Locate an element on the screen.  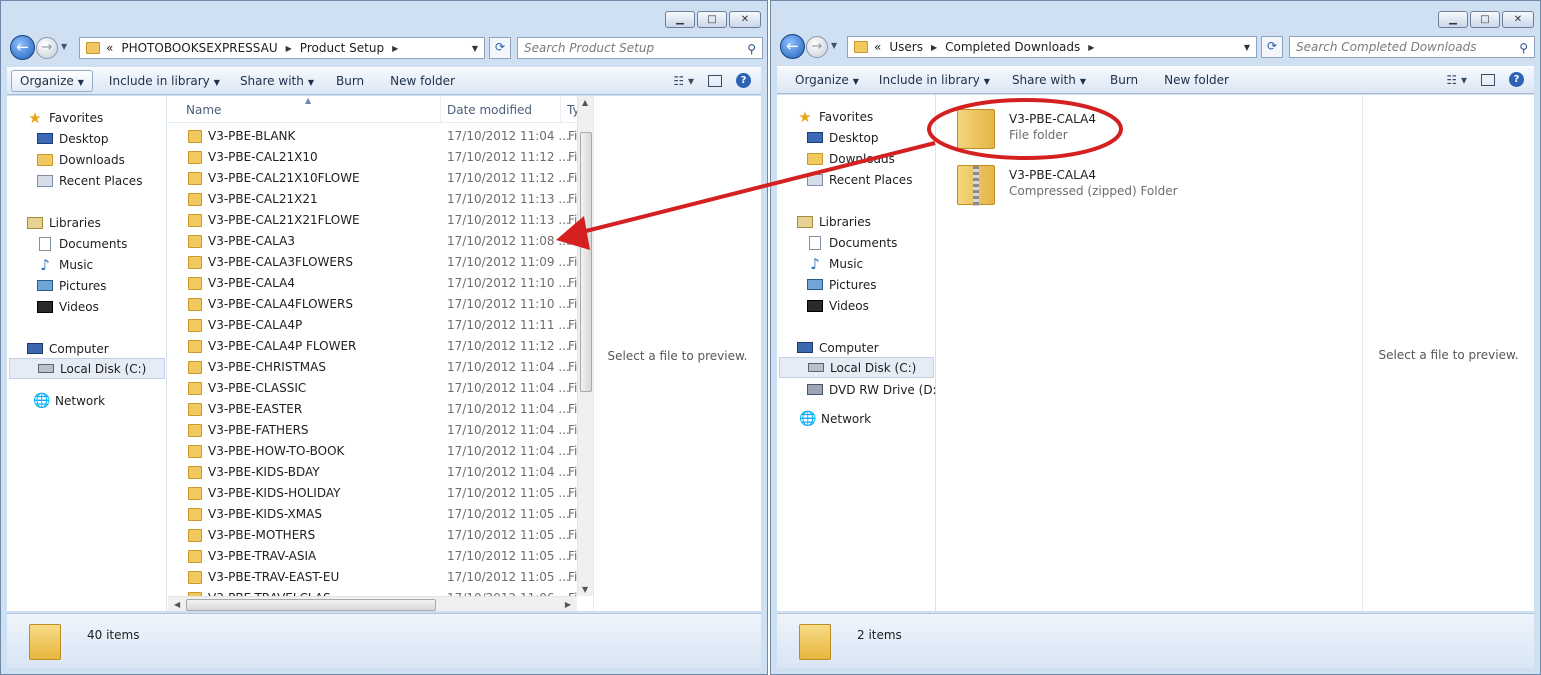
file-row: V3-PBE-CAL21X21 17/10/2012 11:13 ... Fi is located at coordinates (372, 199).